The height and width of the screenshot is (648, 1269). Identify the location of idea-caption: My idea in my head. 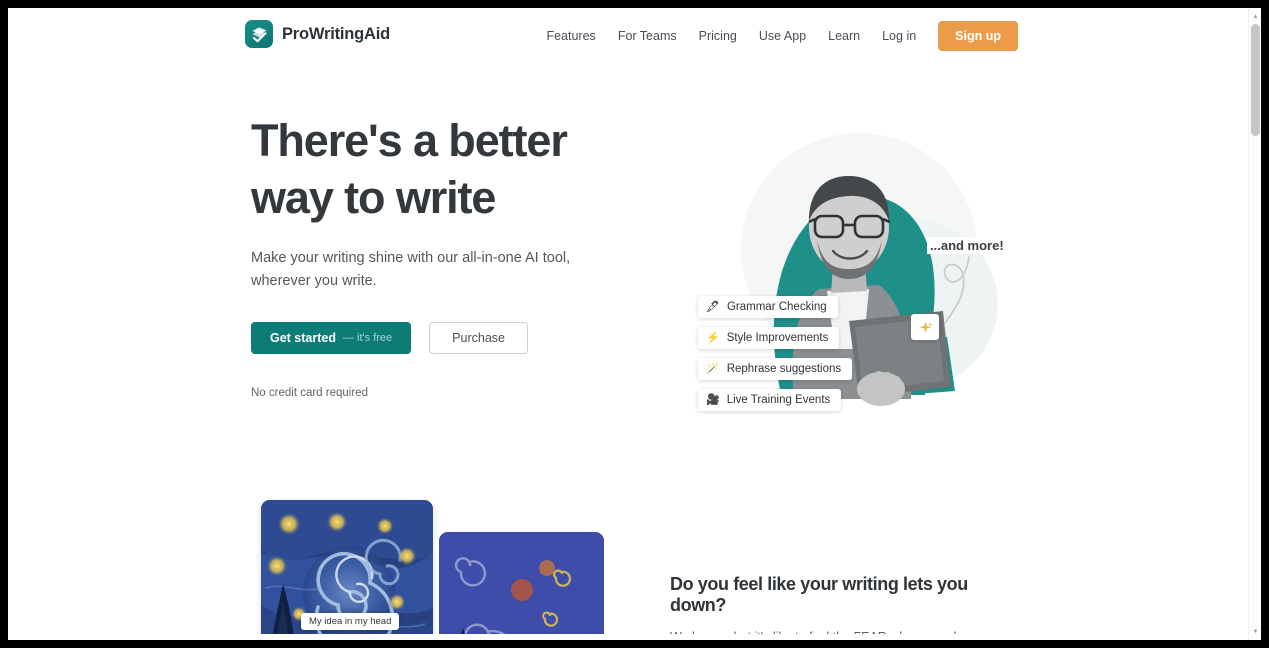
(350, 621).